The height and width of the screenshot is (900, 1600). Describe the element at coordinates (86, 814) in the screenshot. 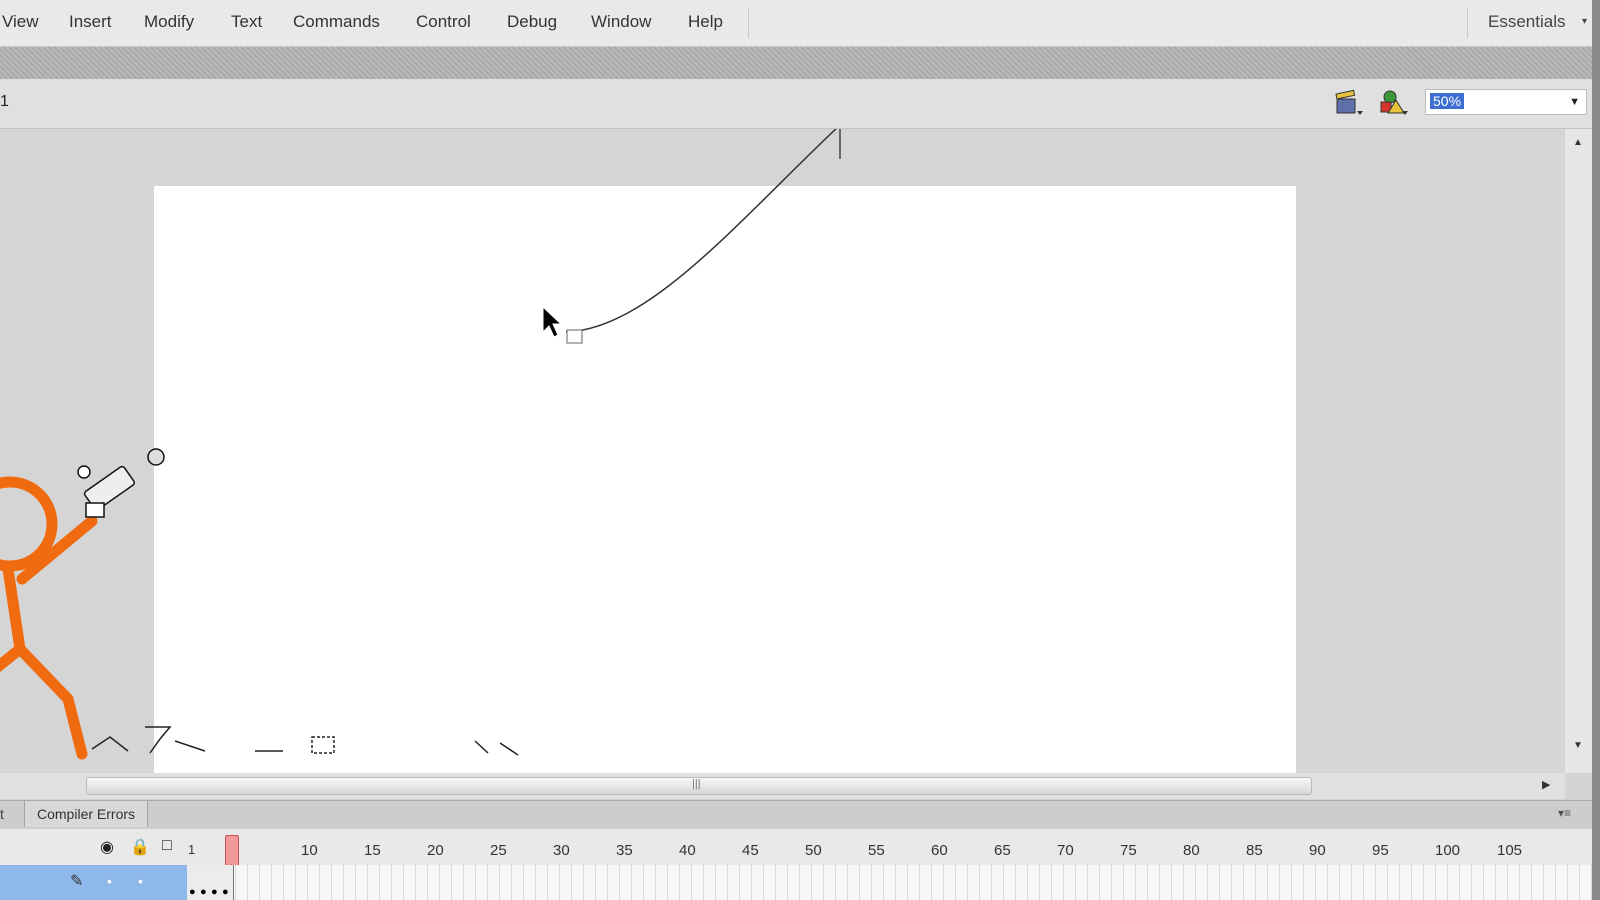

I see `tab-compiler-errors: Compiler Errors` at that location.